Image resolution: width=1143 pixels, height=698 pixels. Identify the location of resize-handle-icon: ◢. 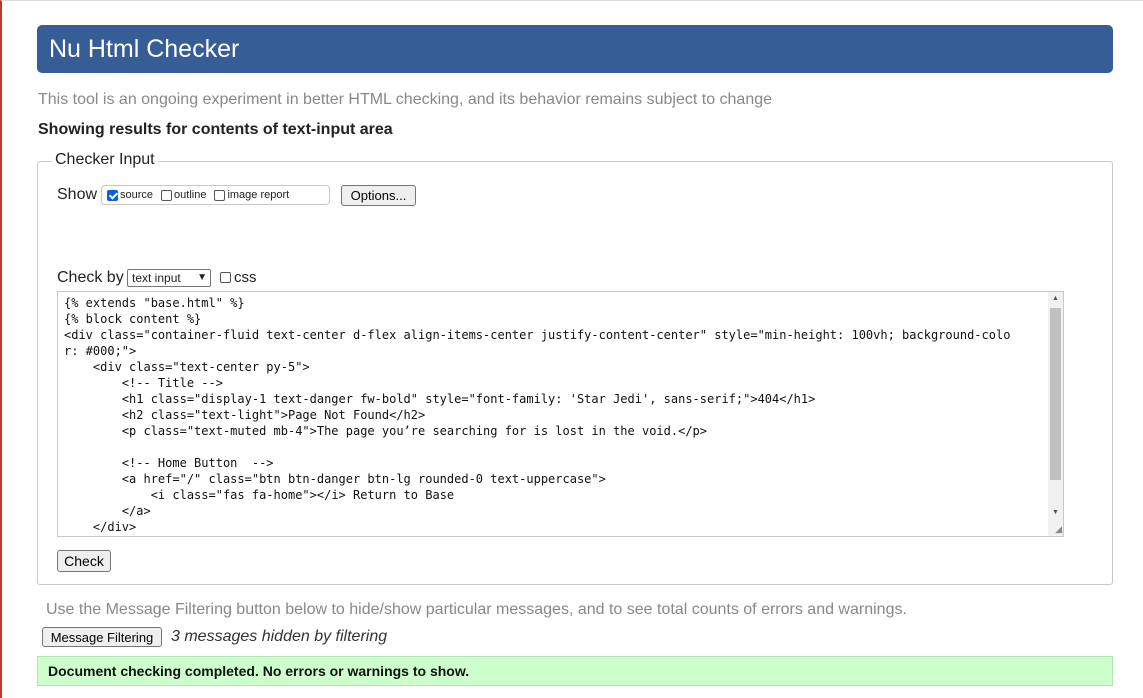
(1058, 529).